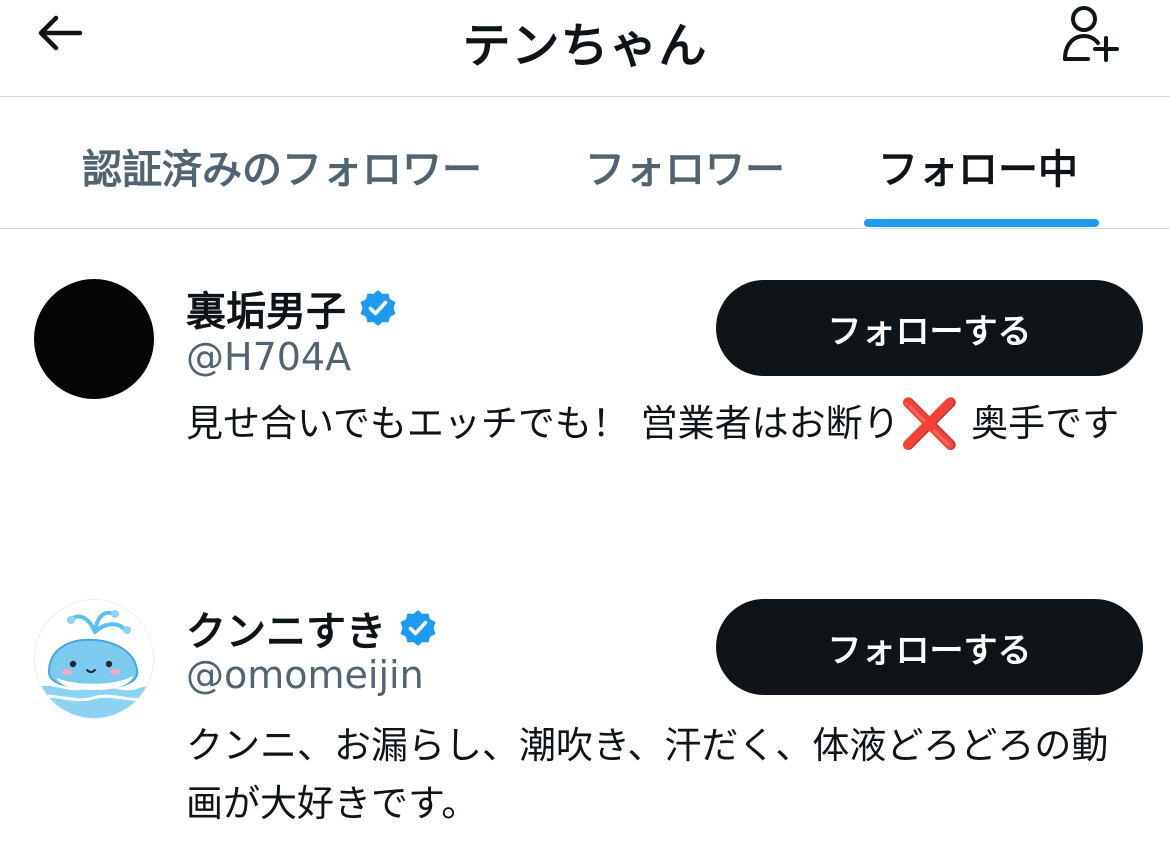 The height and width of the screenshot is (843, 1170). I want to click on bio-text-continued: 奥手です, so click(1039, 423).